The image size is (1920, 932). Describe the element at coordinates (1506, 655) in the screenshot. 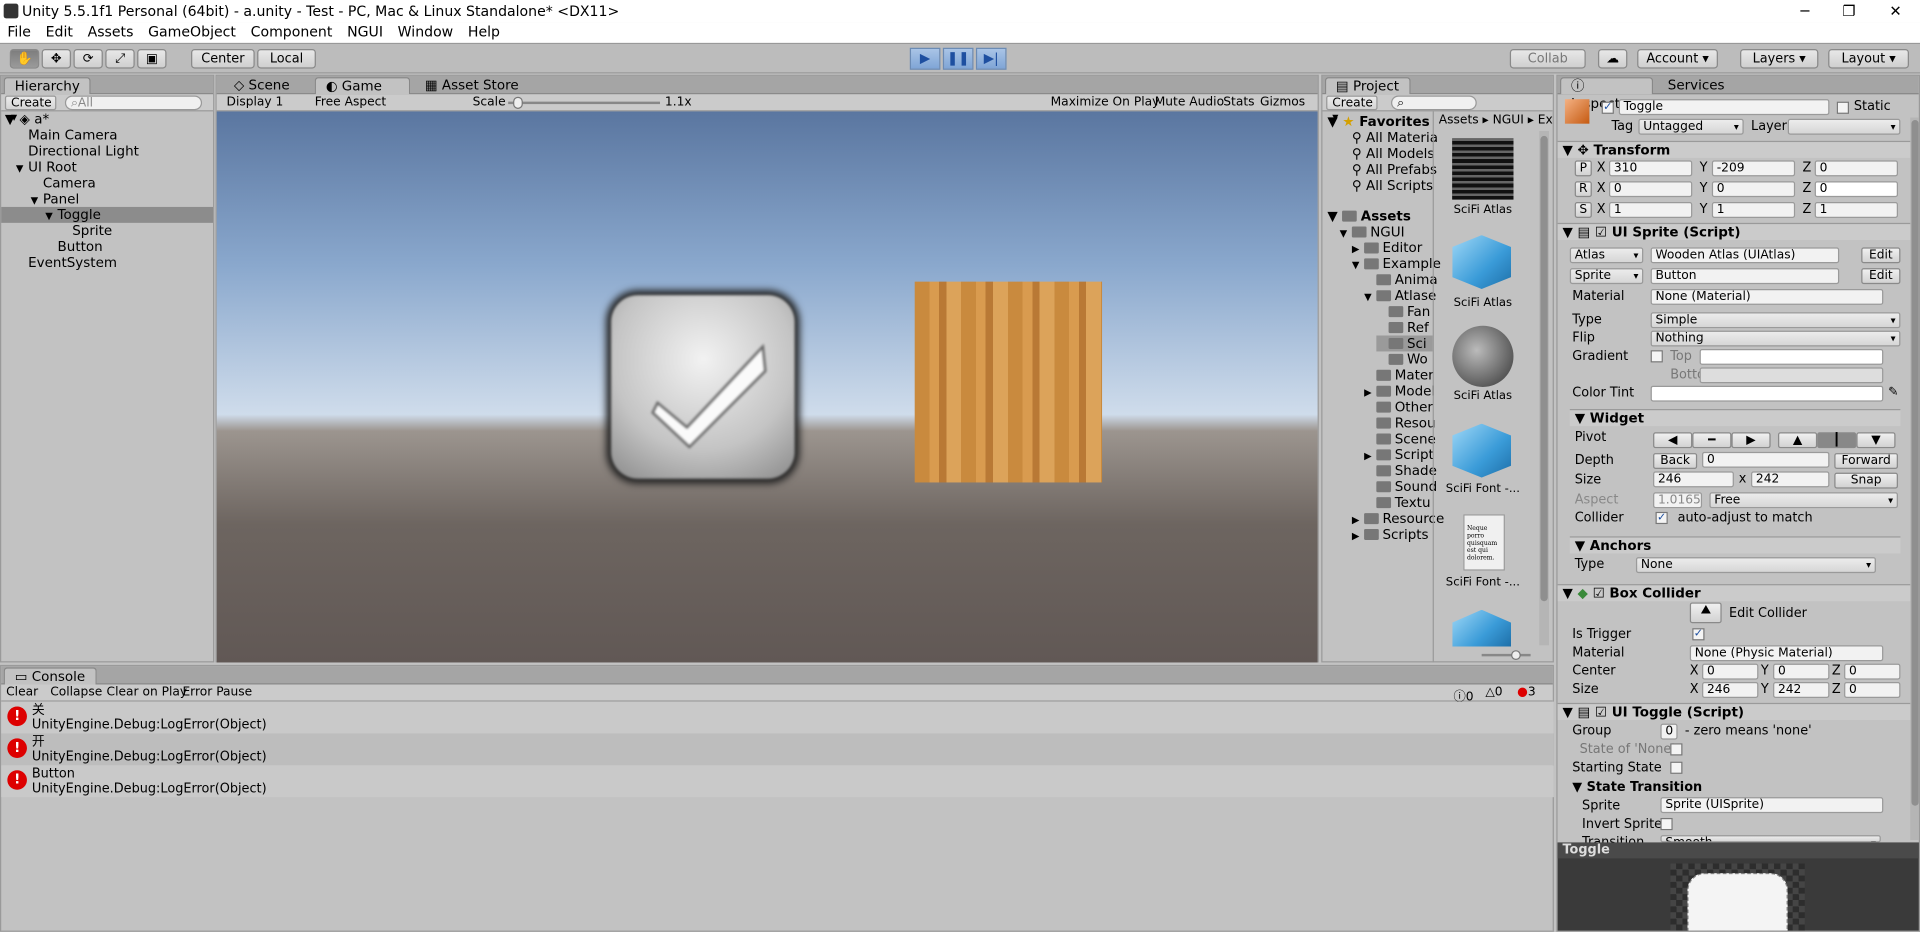

I see `thumb-size-slider` at that location.